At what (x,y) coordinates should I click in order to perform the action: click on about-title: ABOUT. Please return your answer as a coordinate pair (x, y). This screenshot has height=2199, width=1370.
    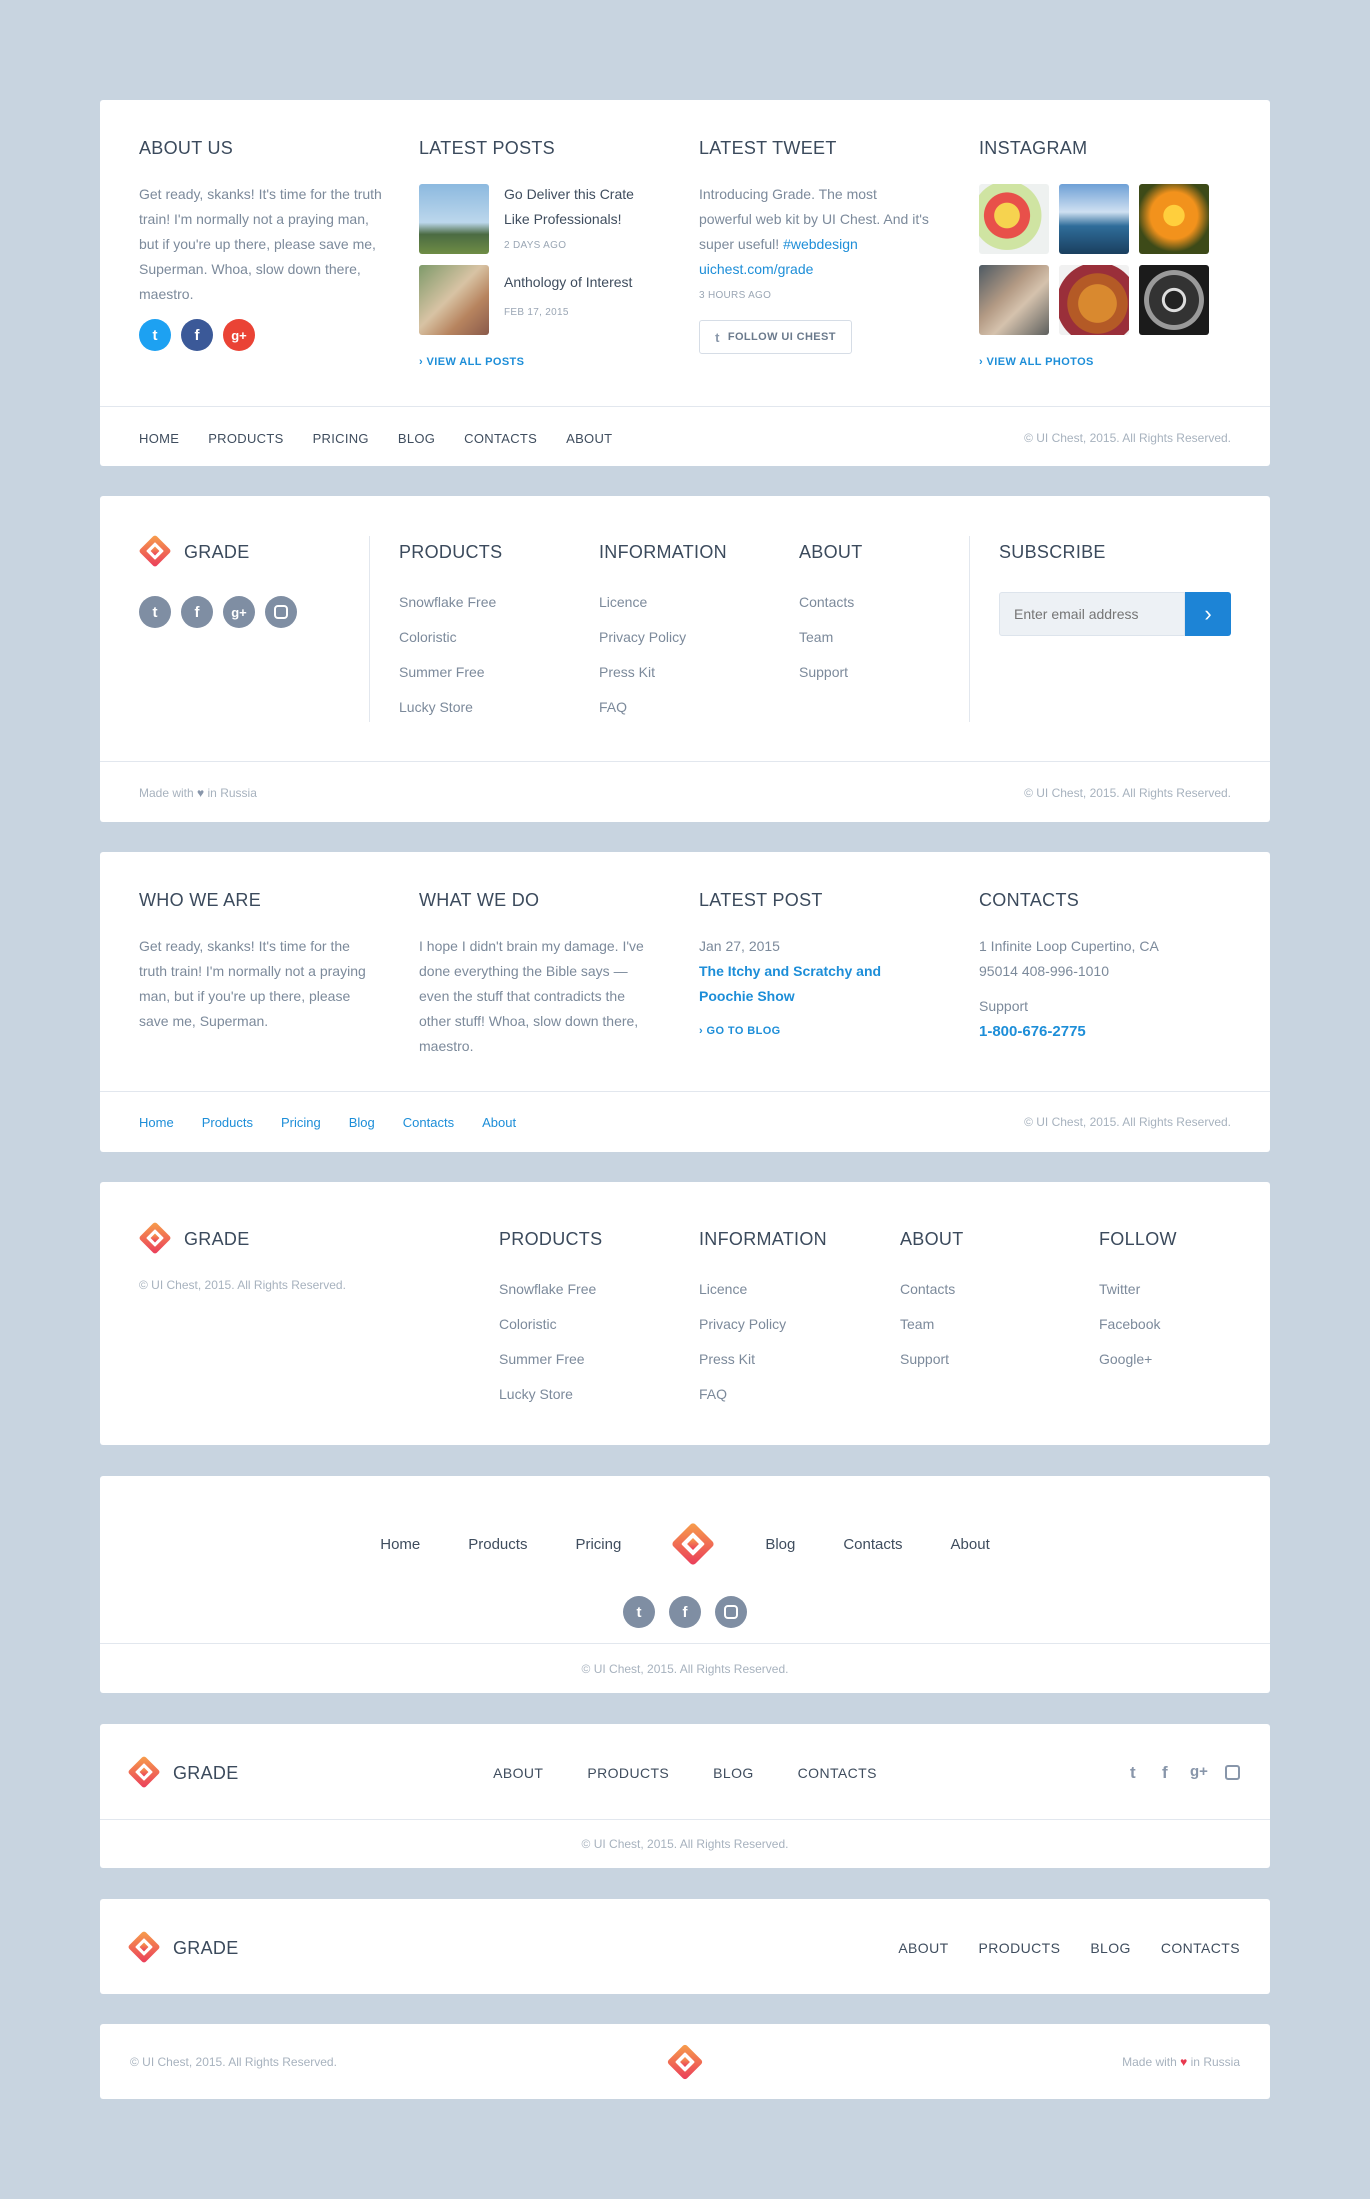
    Looking at the image, I should click on (831, 552).